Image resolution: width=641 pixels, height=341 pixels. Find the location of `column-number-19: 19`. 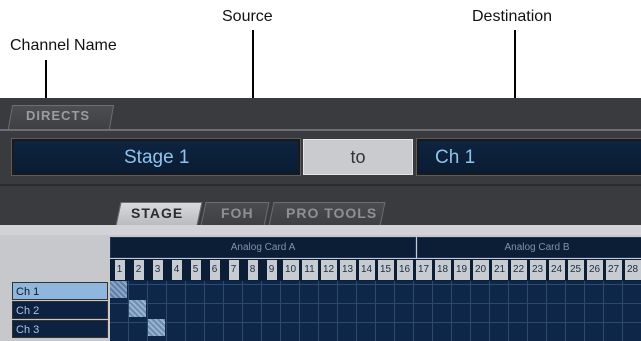

column-number-19: 19 is located at coordinates (461, 270).